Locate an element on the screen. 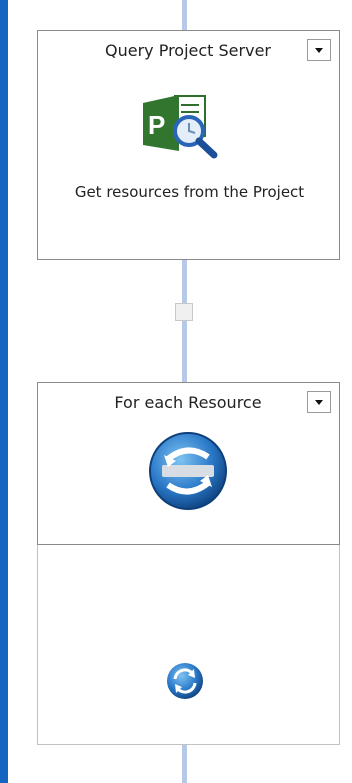 Image resolution: width=352 pixels, height=783 pixels. canvas-left-border is located at coordinates (4, 391).